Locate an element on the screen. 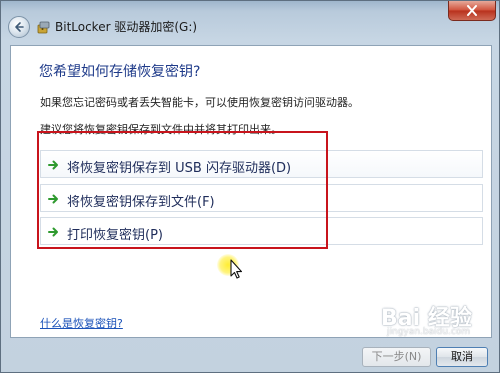 Image resolution: width=500 pixels, height=373 pixels. save-to-file-option: 将恢复密钥保存到文件(F) is located at coordinates (261, 198).